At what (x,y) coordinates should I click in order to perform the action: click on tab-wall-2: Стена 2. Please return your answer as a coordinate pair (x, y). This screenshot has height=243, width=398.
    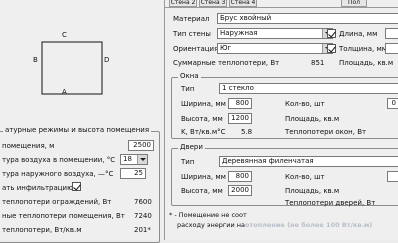
    Looking at the image, I should click on (183, 3).